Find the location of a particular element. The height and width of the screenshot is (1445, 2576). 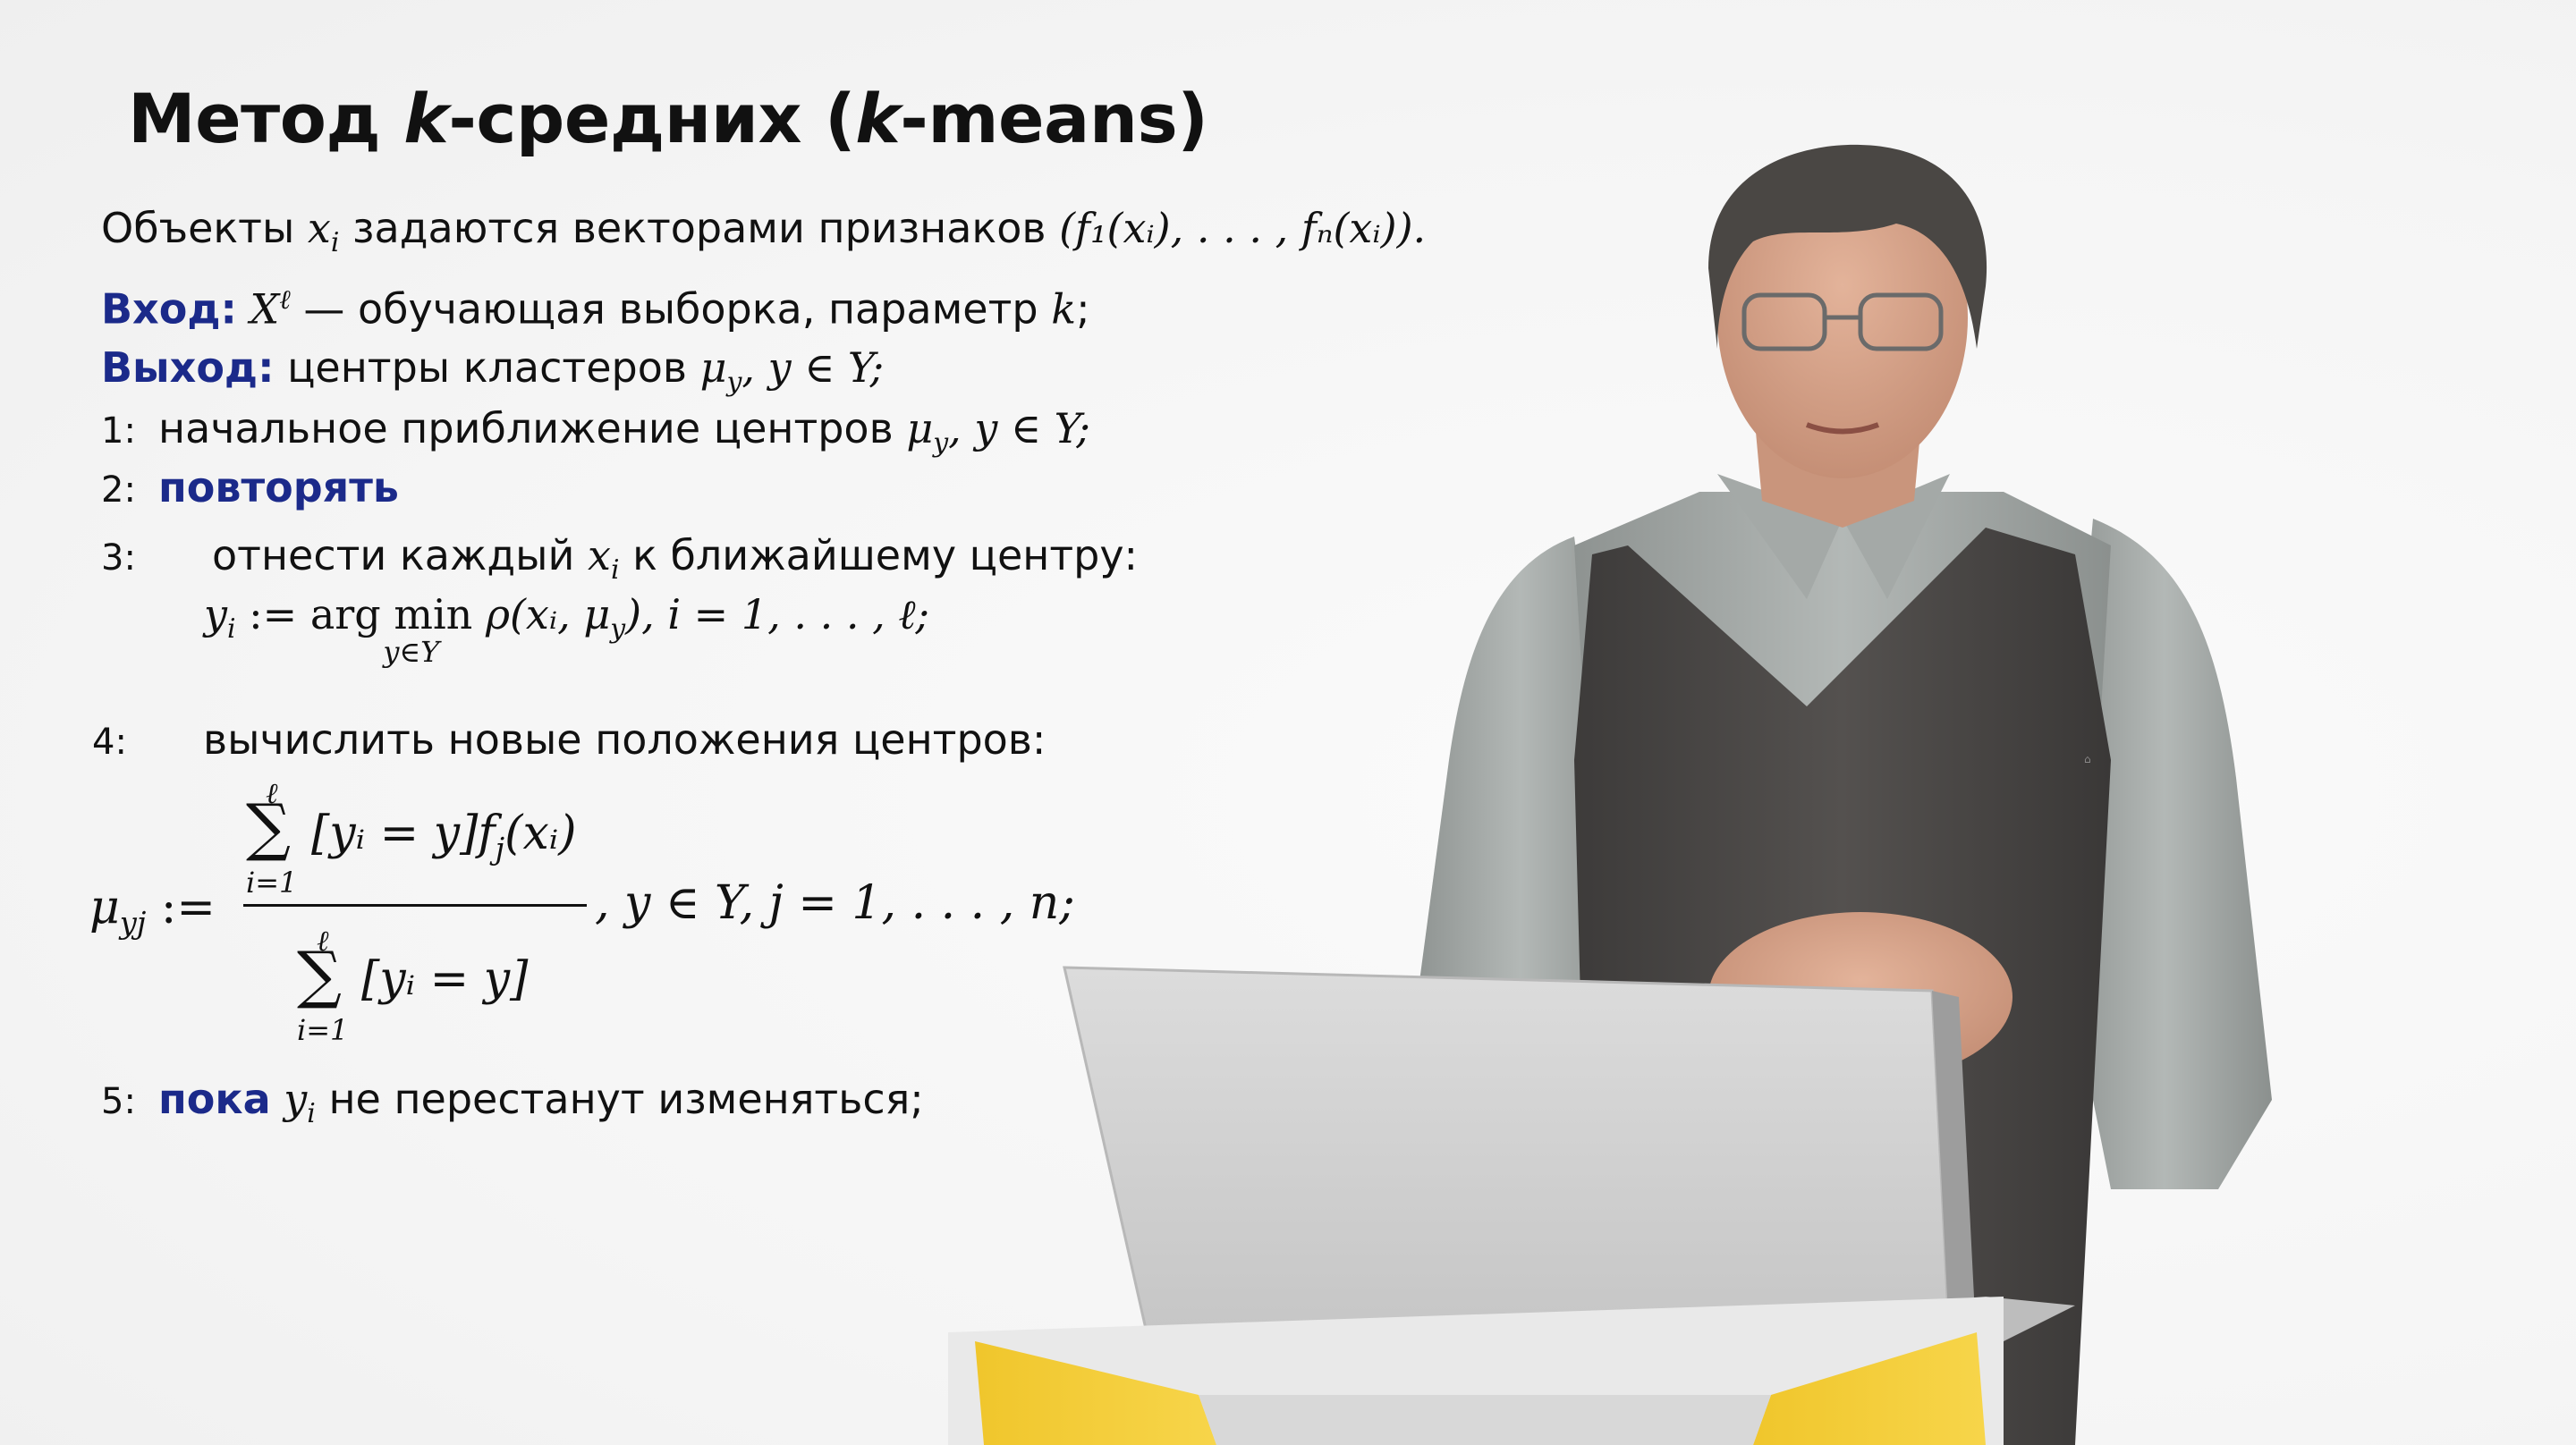

objects-sub: i is located at coordinates (335, 243).